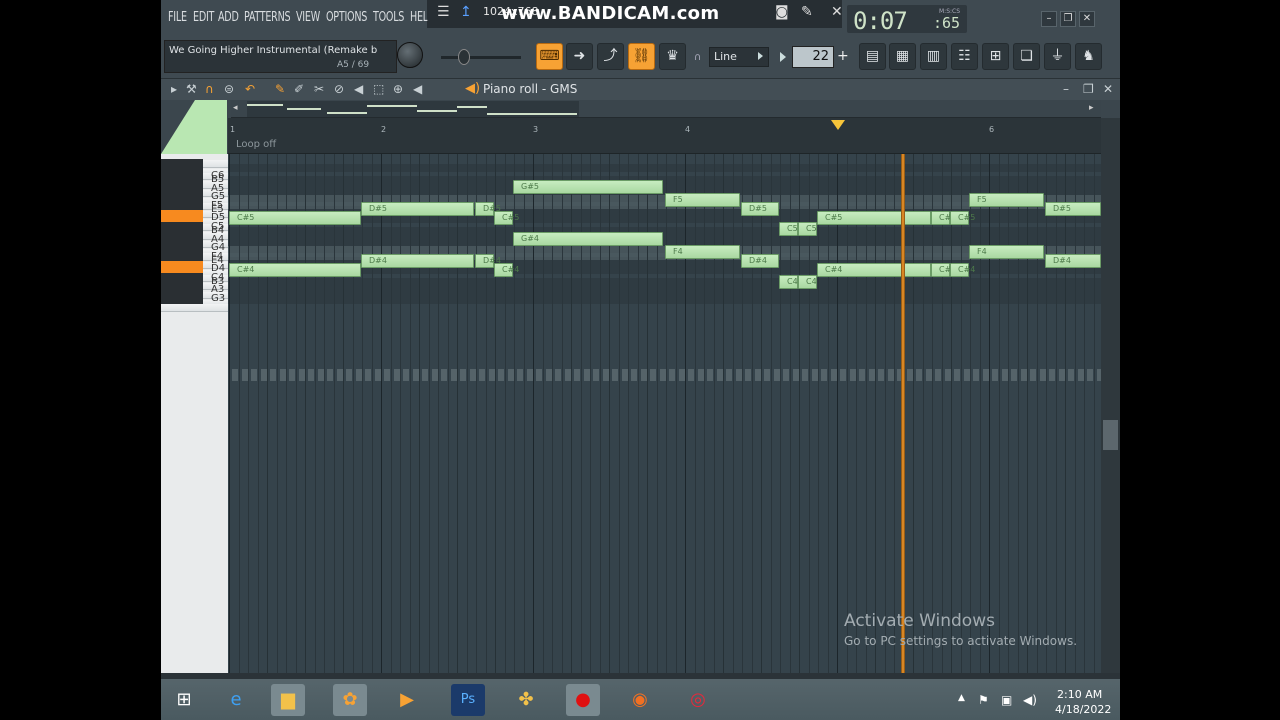 This screenshot has height=720, width=1280. Describe the element at coordinates (588, 186) in the screenshot. I see `note: G#5` at that location.